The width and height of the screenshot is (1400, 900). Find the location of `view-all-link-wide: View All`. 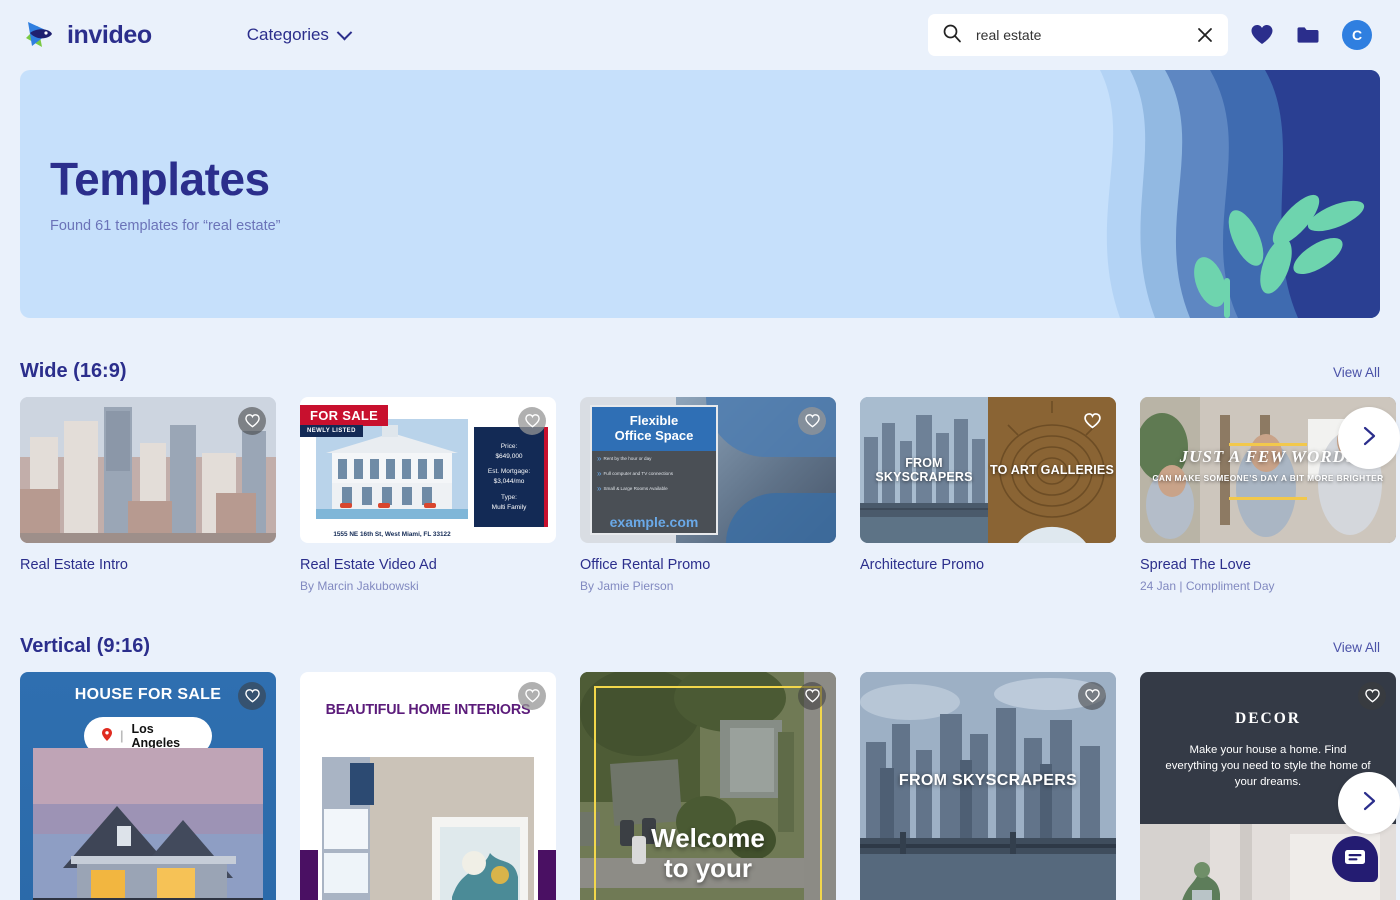

view-all-link-wide: View All is located at coordinates (1356, 372).